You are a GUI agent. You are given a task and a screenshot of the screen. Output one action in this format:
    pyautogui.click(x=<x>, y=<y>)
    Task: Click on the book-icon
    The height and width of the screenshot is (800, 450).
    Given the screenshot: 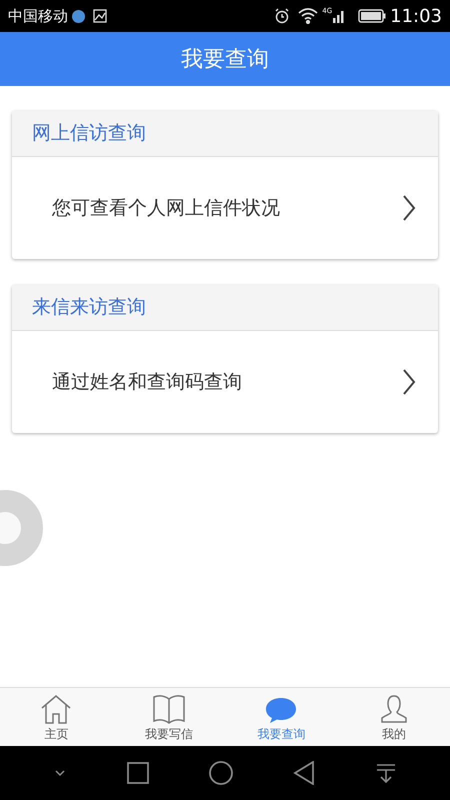 What is the action you would take?
    pyautogui.click(x=169, y=709)
    